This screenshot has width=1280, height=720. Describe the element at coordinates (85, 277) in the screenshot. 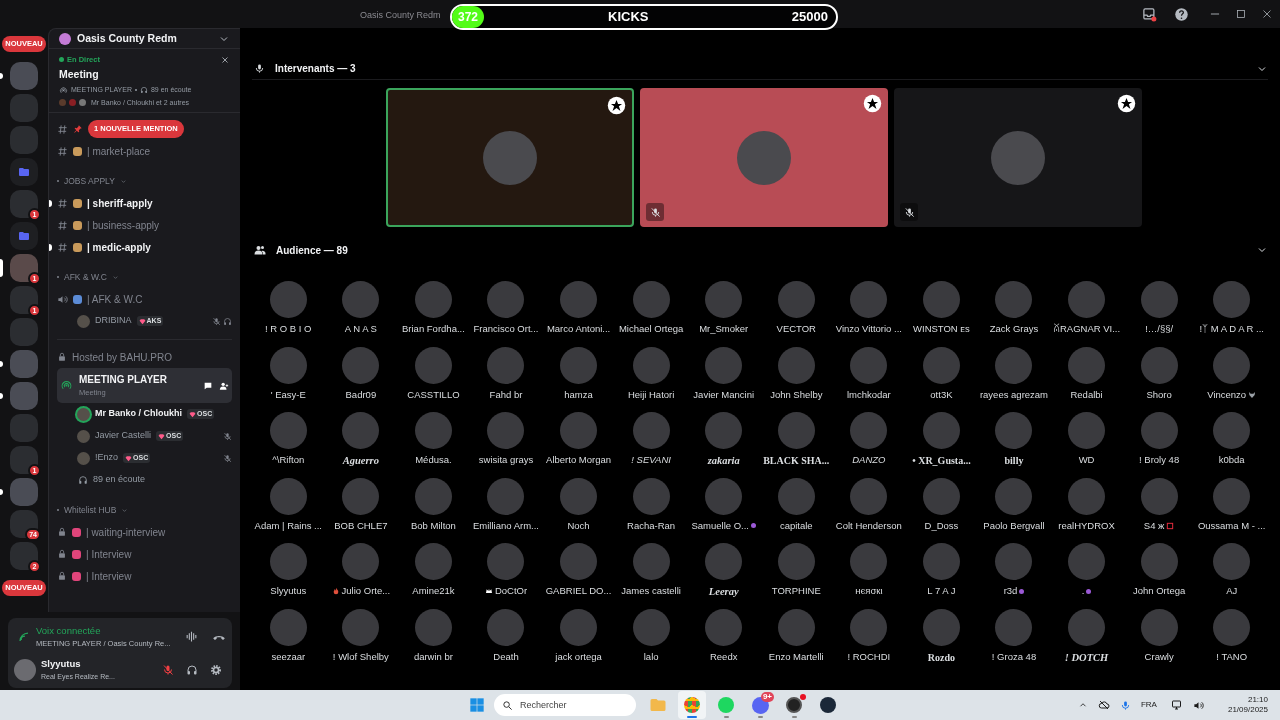

I see `category-name: AFK & W.C` at that location.